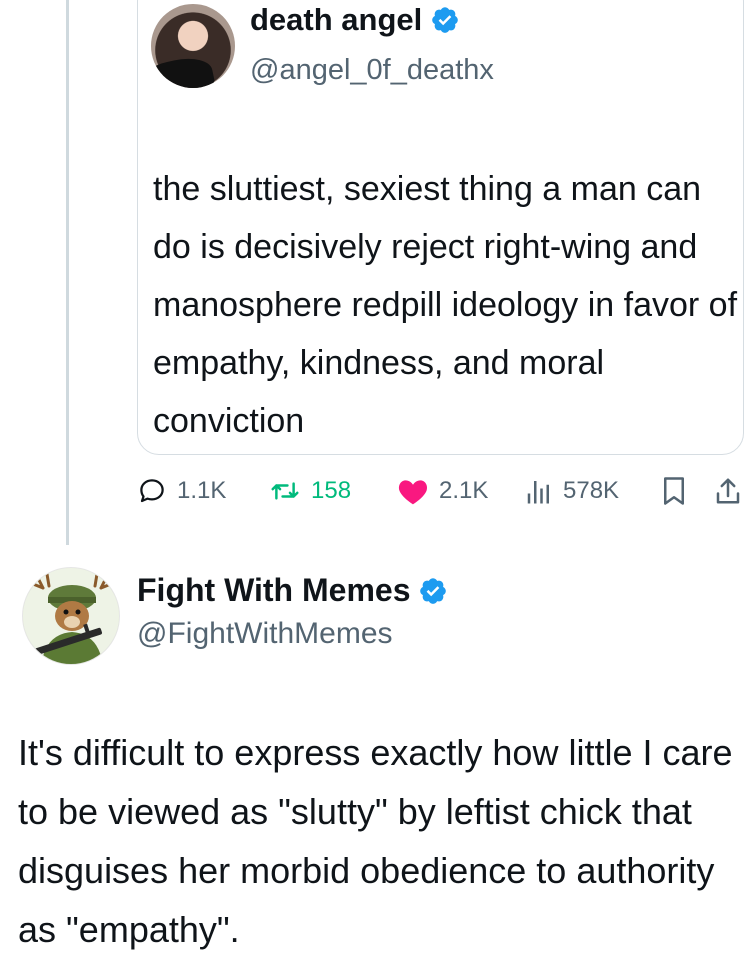 The image size is (754, 959). I want to click on display-name-text: Fight With Memes, so click(274, 590).